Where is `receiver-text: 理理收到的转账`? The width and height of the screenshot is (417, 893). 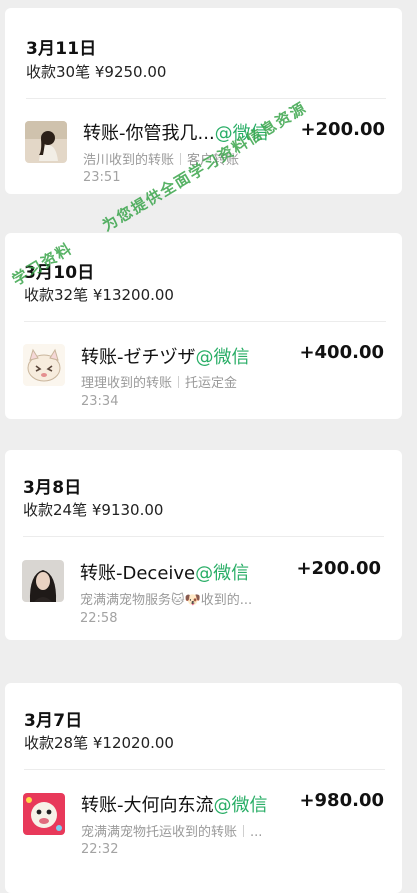
receiver-text: 理理收到的转账 is located at coordinates (127, 383).